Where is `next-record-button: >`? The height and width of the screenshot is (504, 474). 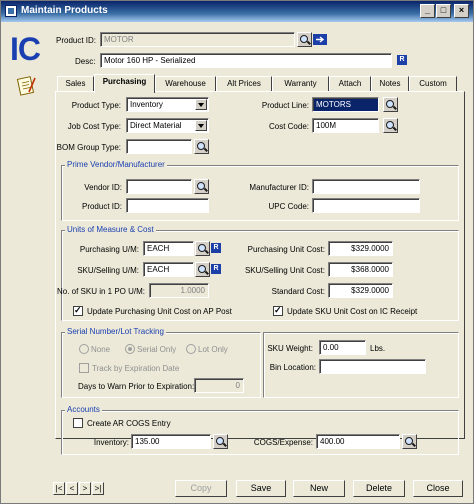
next-record-button: > is located at coordinates (85, 488).